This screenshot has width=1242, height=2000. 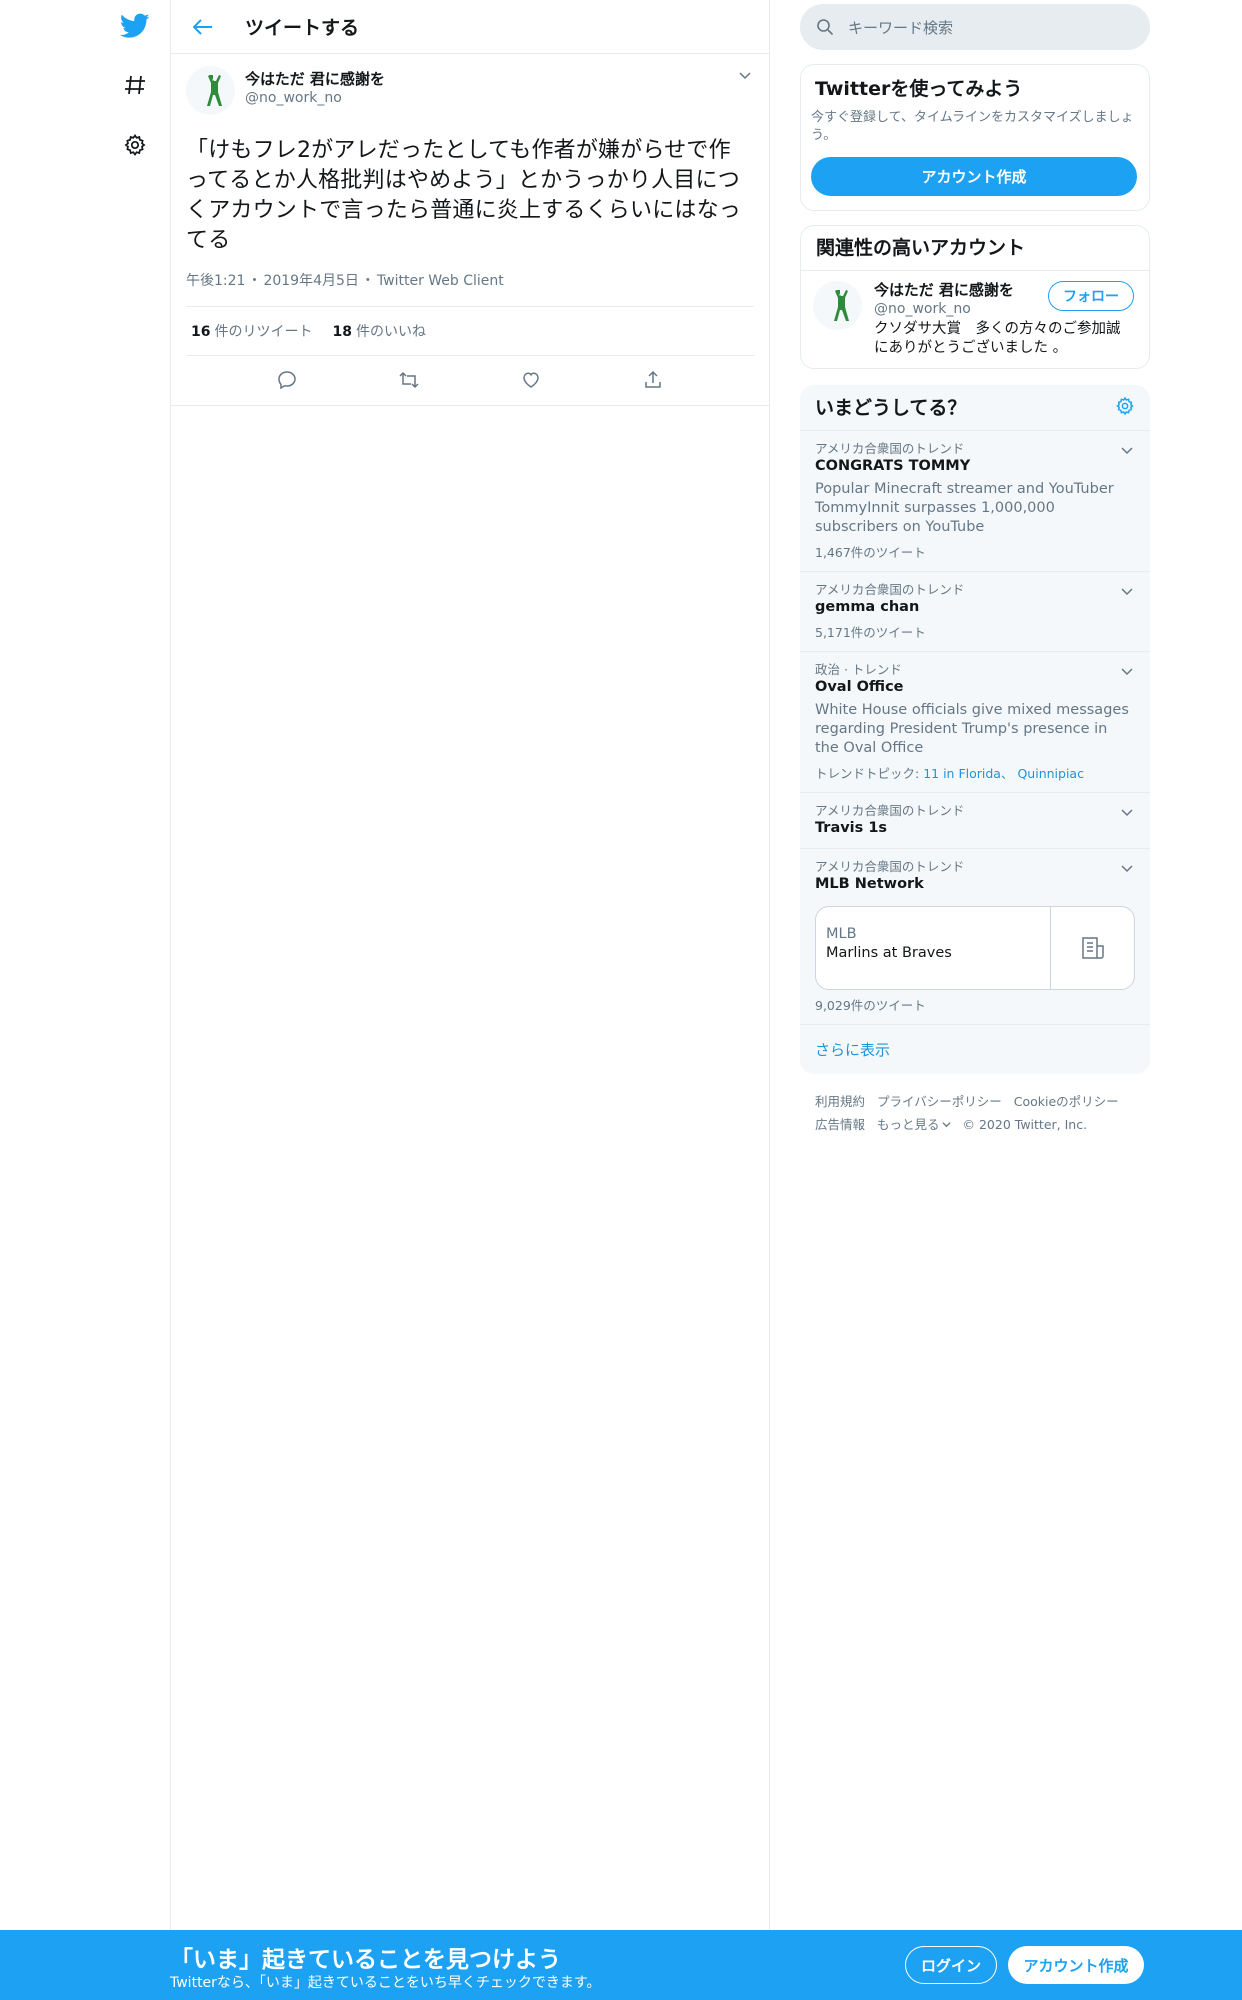 I want to click on main-header: ツイートする, so click(x=470, y=27).